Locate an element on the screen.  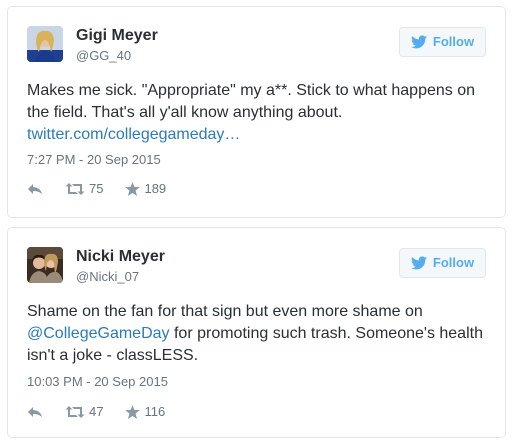
timestamp: 10:03 PM - 20 Sep 2015 is located at coordinates (97, 382).